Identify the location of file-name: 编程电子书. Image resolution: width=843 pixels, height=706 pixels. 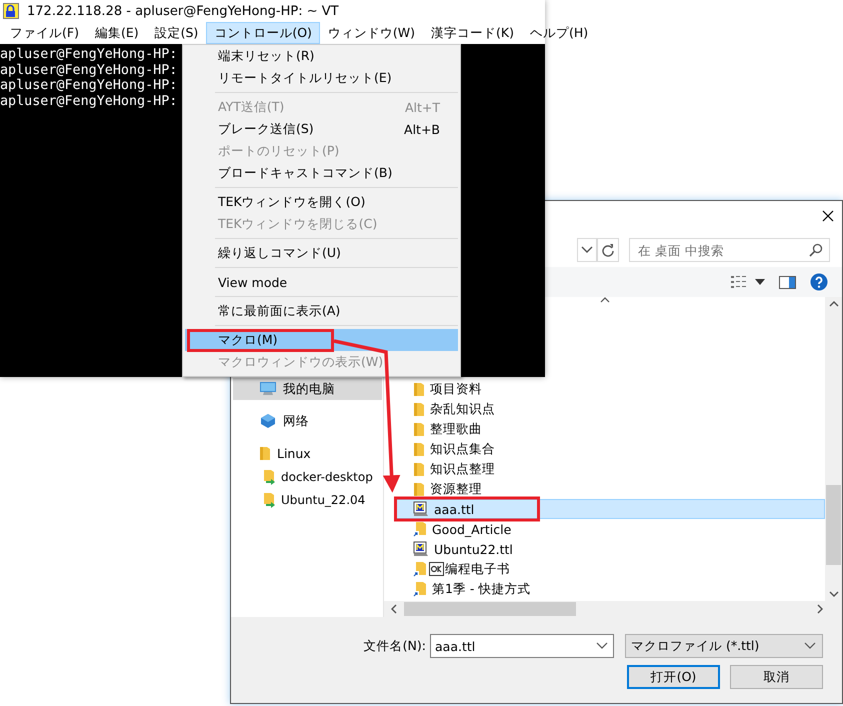
(477, 569).